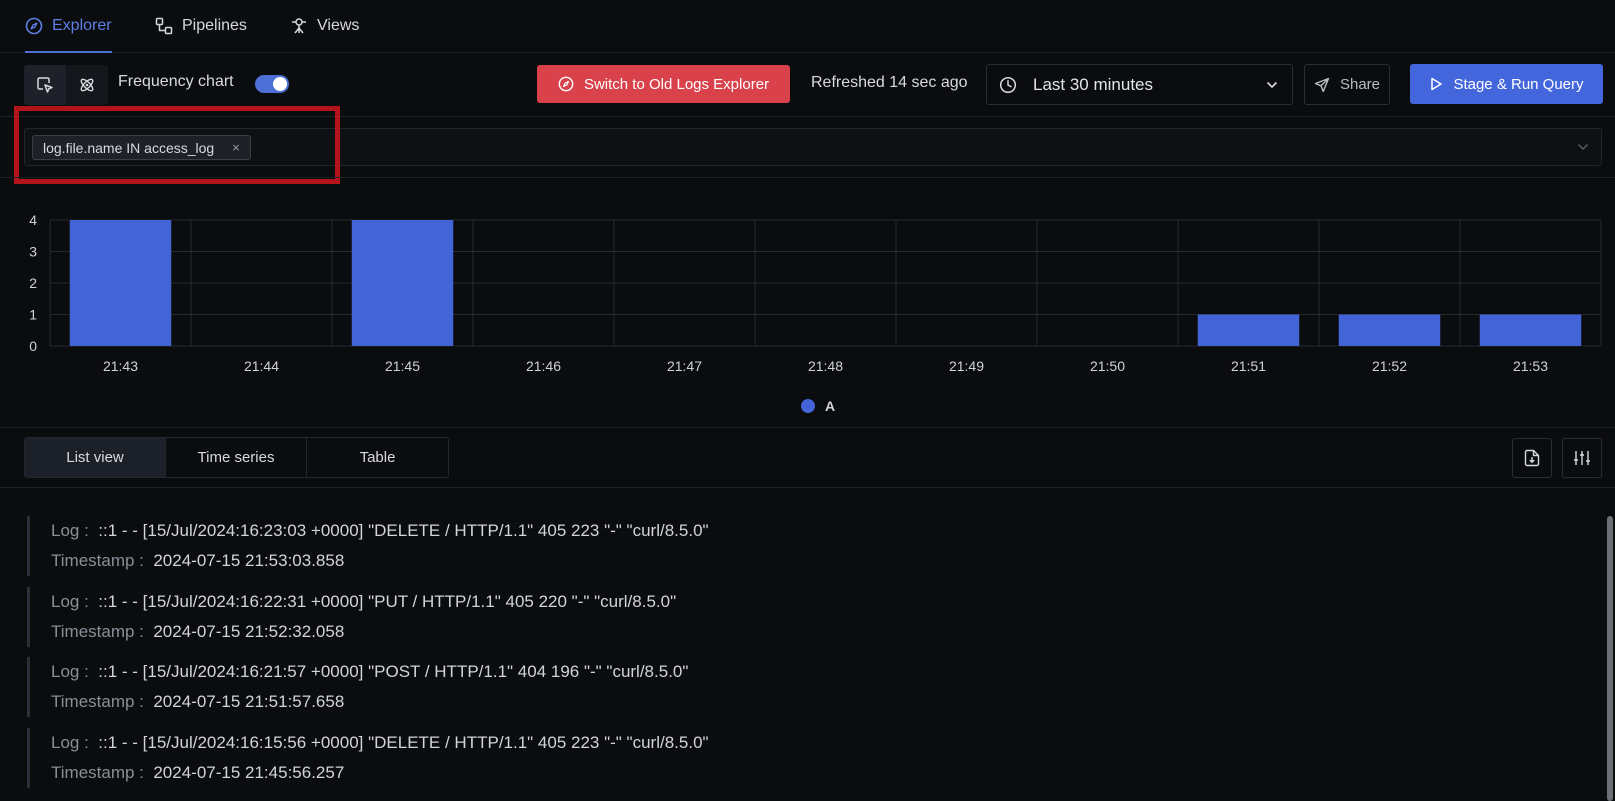 This screenshot has width=1615, height=801. Describe the element at coordinates (1322, 84) in the screenshot. I see `send-icon` at that location.